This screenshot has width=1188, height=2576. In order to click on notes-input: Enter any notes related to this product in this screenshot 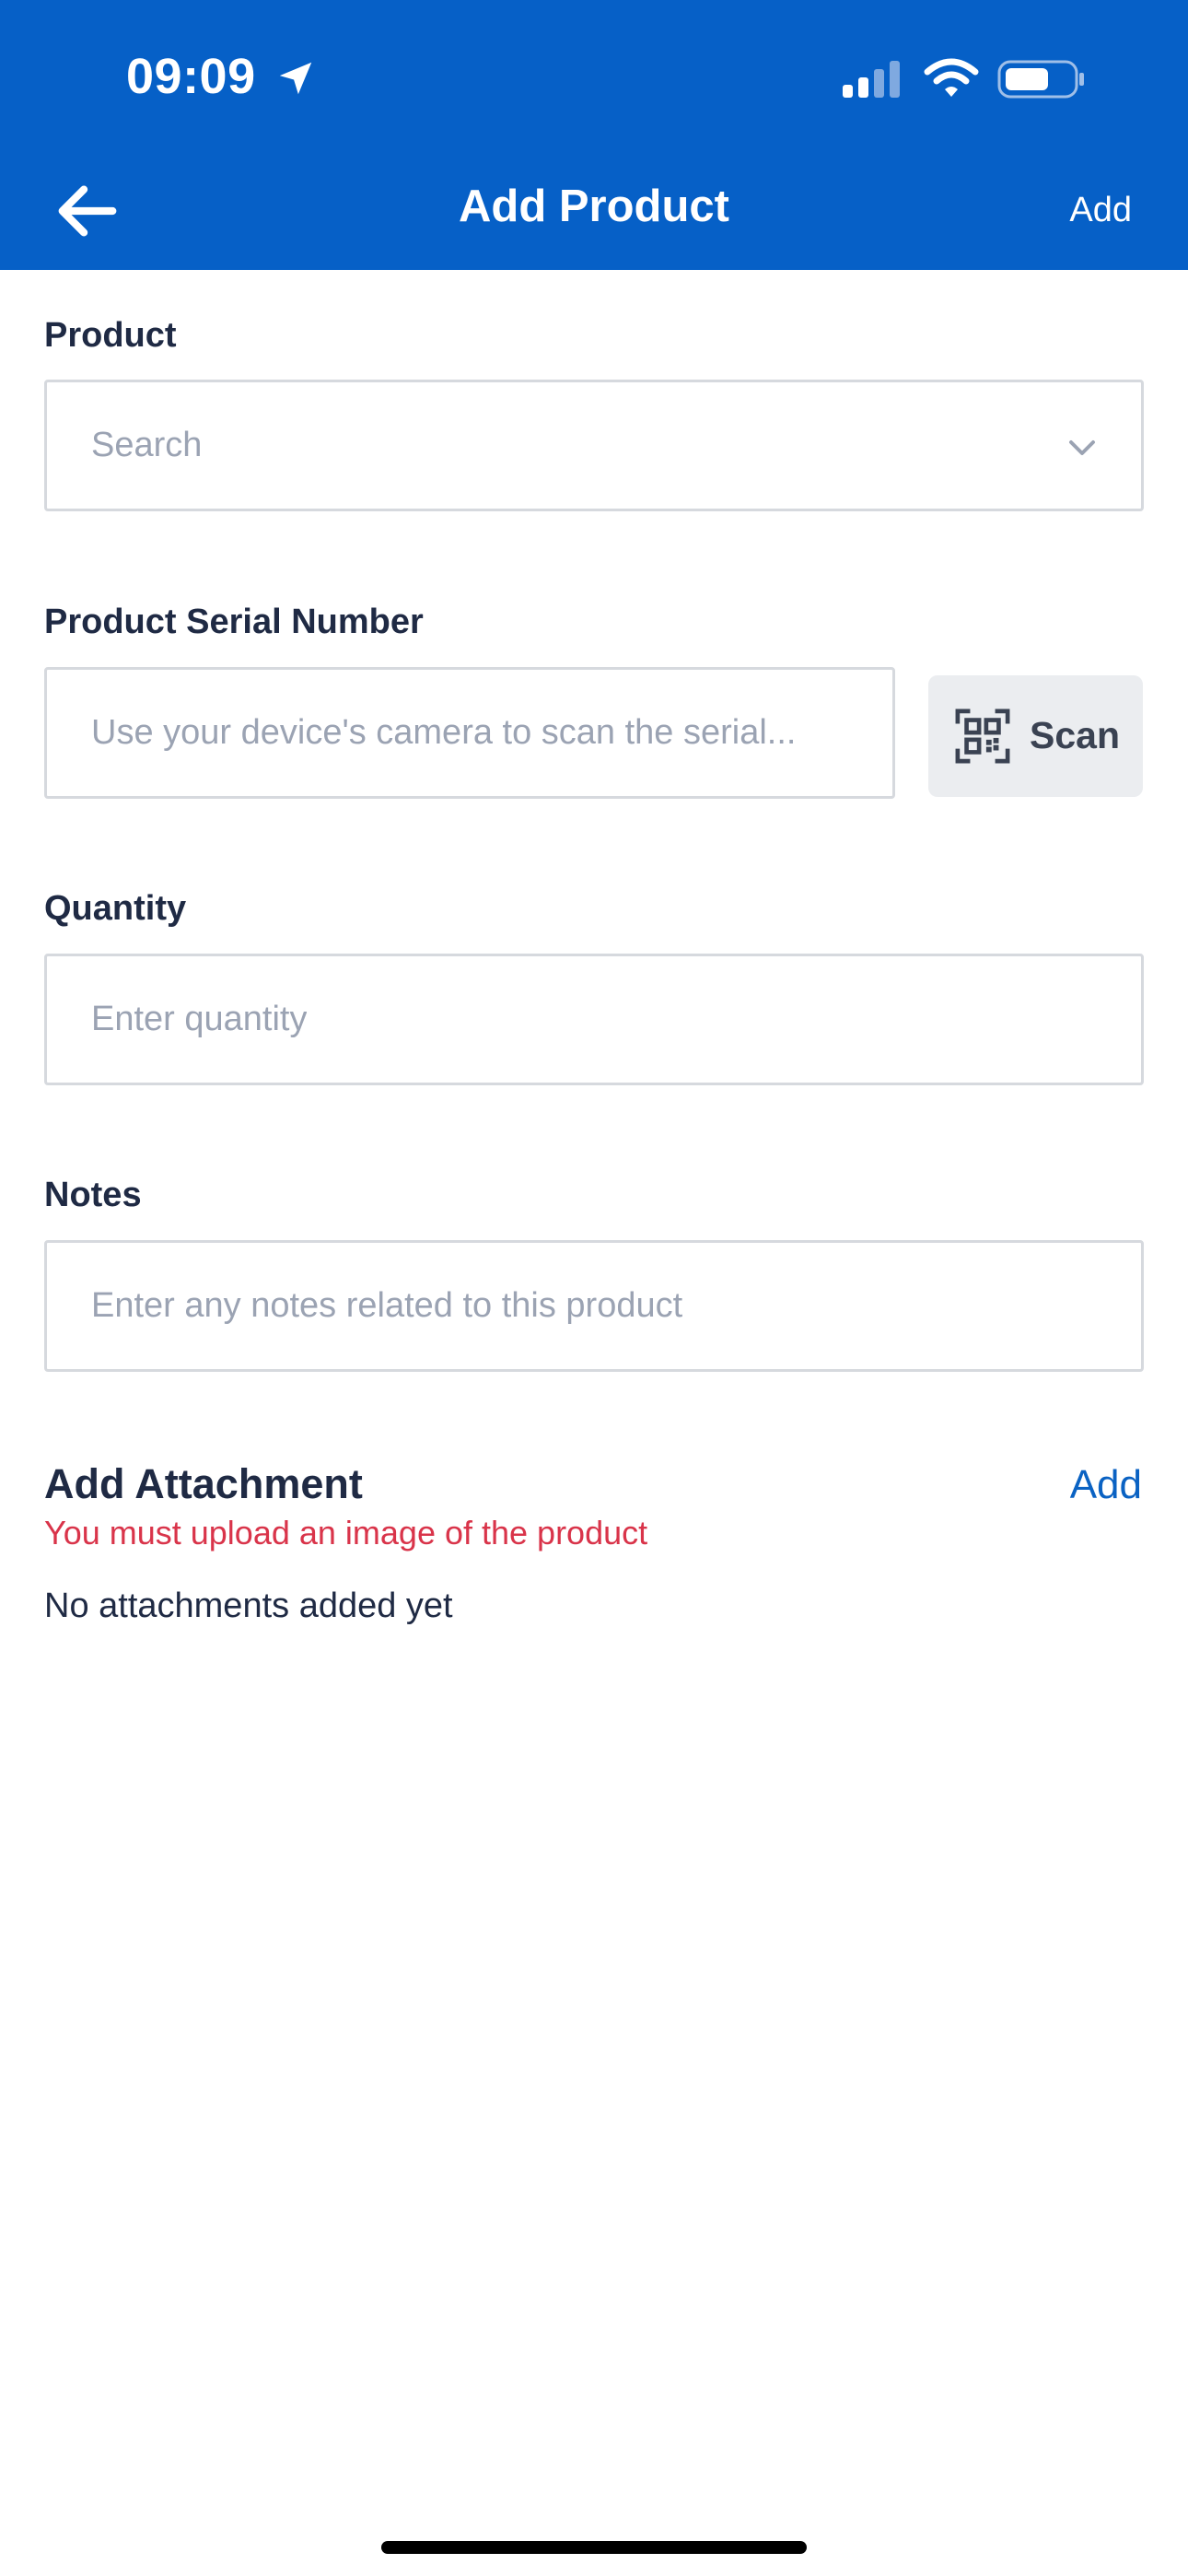, I will do `click(594, 1306)`.